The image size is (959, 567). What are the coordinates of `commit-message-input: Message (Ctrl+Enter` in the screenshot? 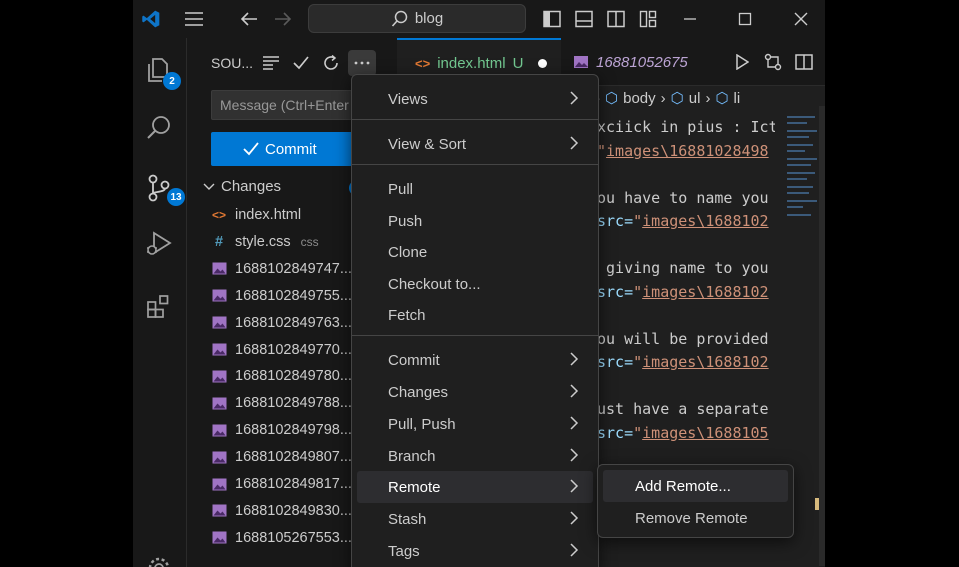 It's located at (291, 105).